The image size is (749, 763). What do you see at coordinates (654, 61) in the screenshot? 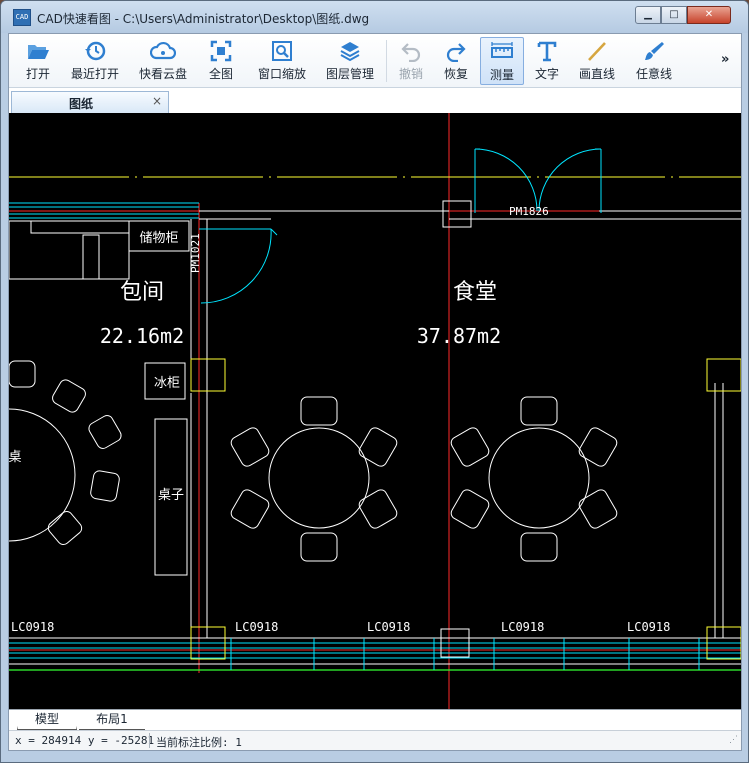
I see `freehand-line-button: 任意线` at bounding box center [654, 61].